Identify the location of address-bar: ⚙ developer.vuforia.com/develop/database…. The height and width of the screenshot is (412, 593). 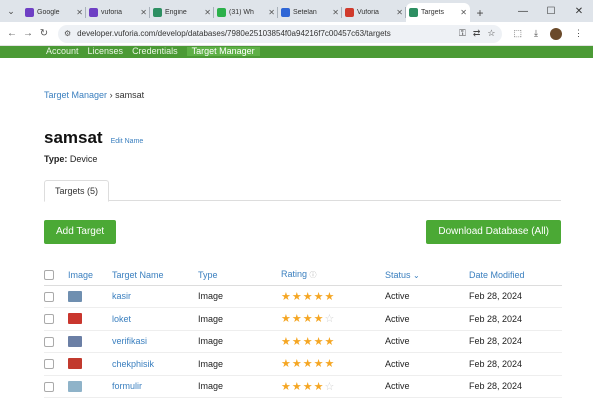
(280, 33).